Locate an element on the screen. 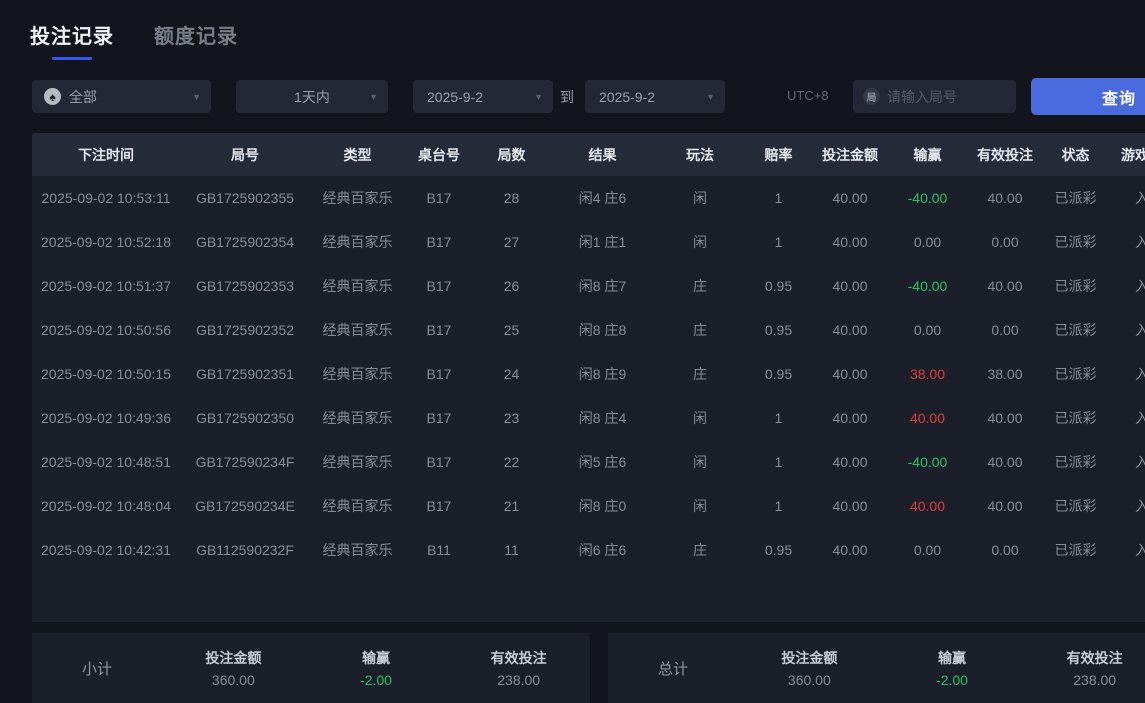  total-item-value: 238.00 is located at coordinates (1095, 680).